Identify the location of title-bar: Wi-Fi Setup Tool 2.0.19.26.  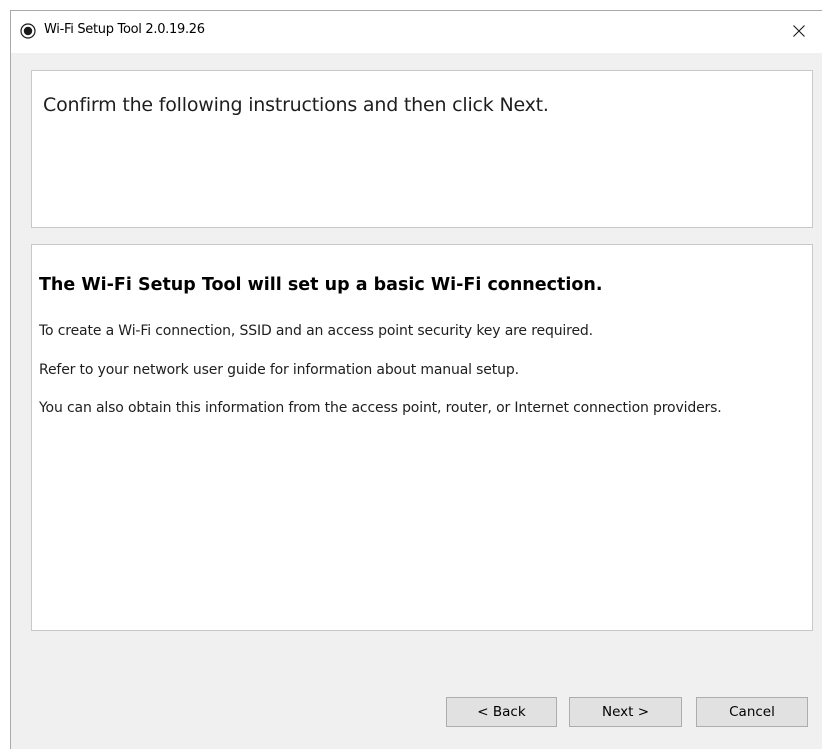
(416, 32).